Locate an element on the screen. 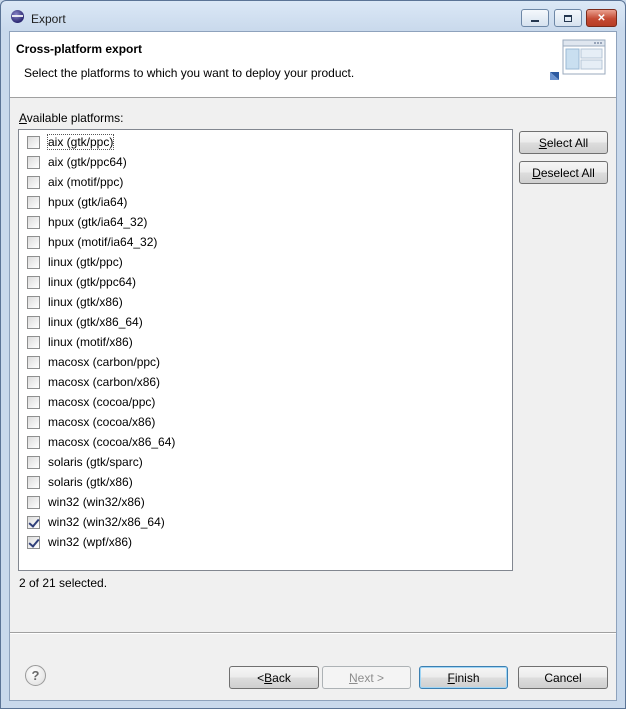 Image resolution: width=626 pixels, height=709 pixels. platform-list-item: linux (gtk/ppc) is located at coordinates (75, 262).